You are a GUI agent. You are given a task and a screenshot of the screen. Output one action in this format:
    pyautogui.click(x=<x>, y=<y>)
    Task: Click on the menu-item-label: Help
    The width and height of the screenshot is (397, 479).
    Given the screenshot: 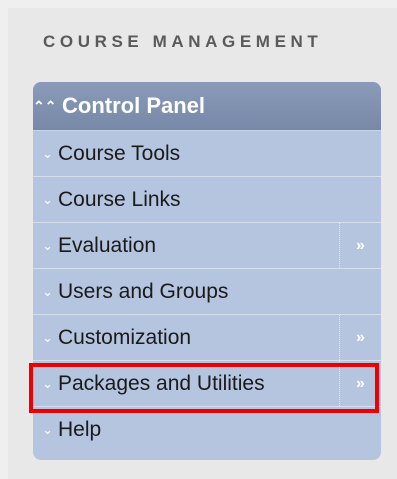 What is the action you would take?
    pyautogui.click(x=80, y=429)
    